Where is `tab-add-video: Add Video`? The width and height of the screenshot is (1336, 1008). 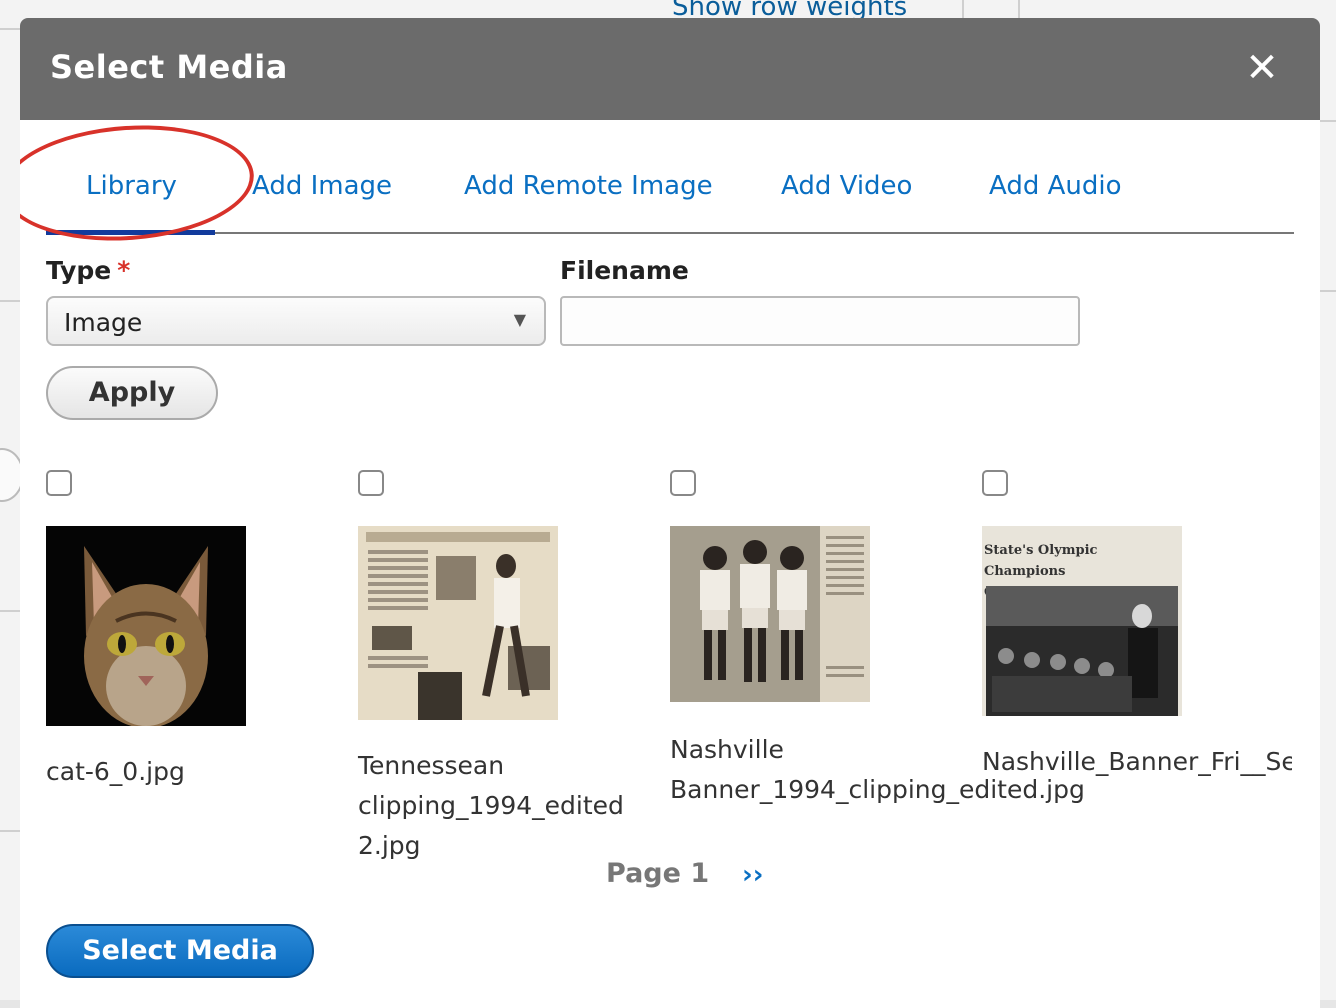
tab-add-video: Add Video is located at coordinates (846, 202).